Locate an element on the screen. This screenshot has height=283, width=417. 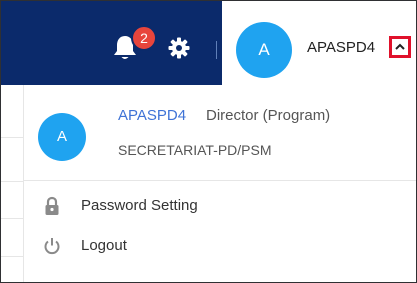
lock-icon is located at coordinates (52, 206).